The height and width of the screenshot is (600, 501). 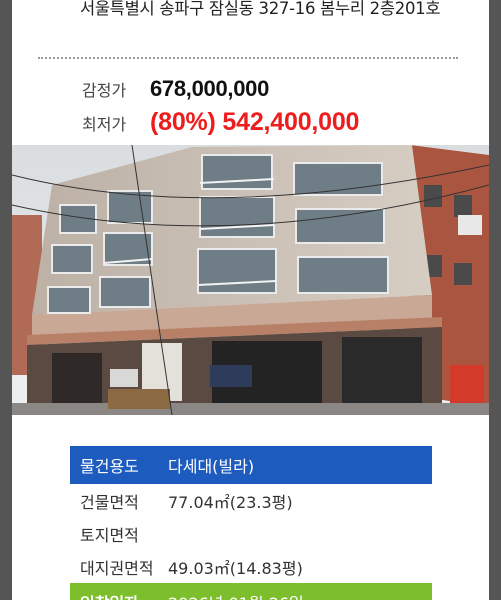 What do you see at coordinates (210, 88) in the screenshot?
I see `appraisal-value: 678,000,000` at bounding box center [210, 88].